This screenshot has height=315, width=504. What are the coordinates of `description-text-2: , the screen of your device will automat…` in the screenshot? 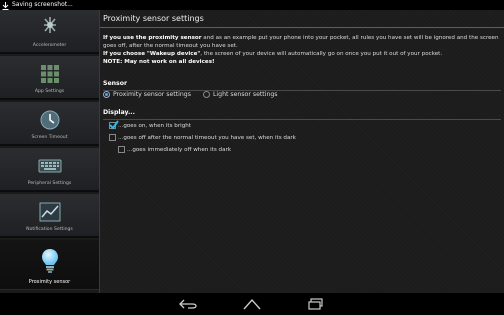 It's located at (321, 54).